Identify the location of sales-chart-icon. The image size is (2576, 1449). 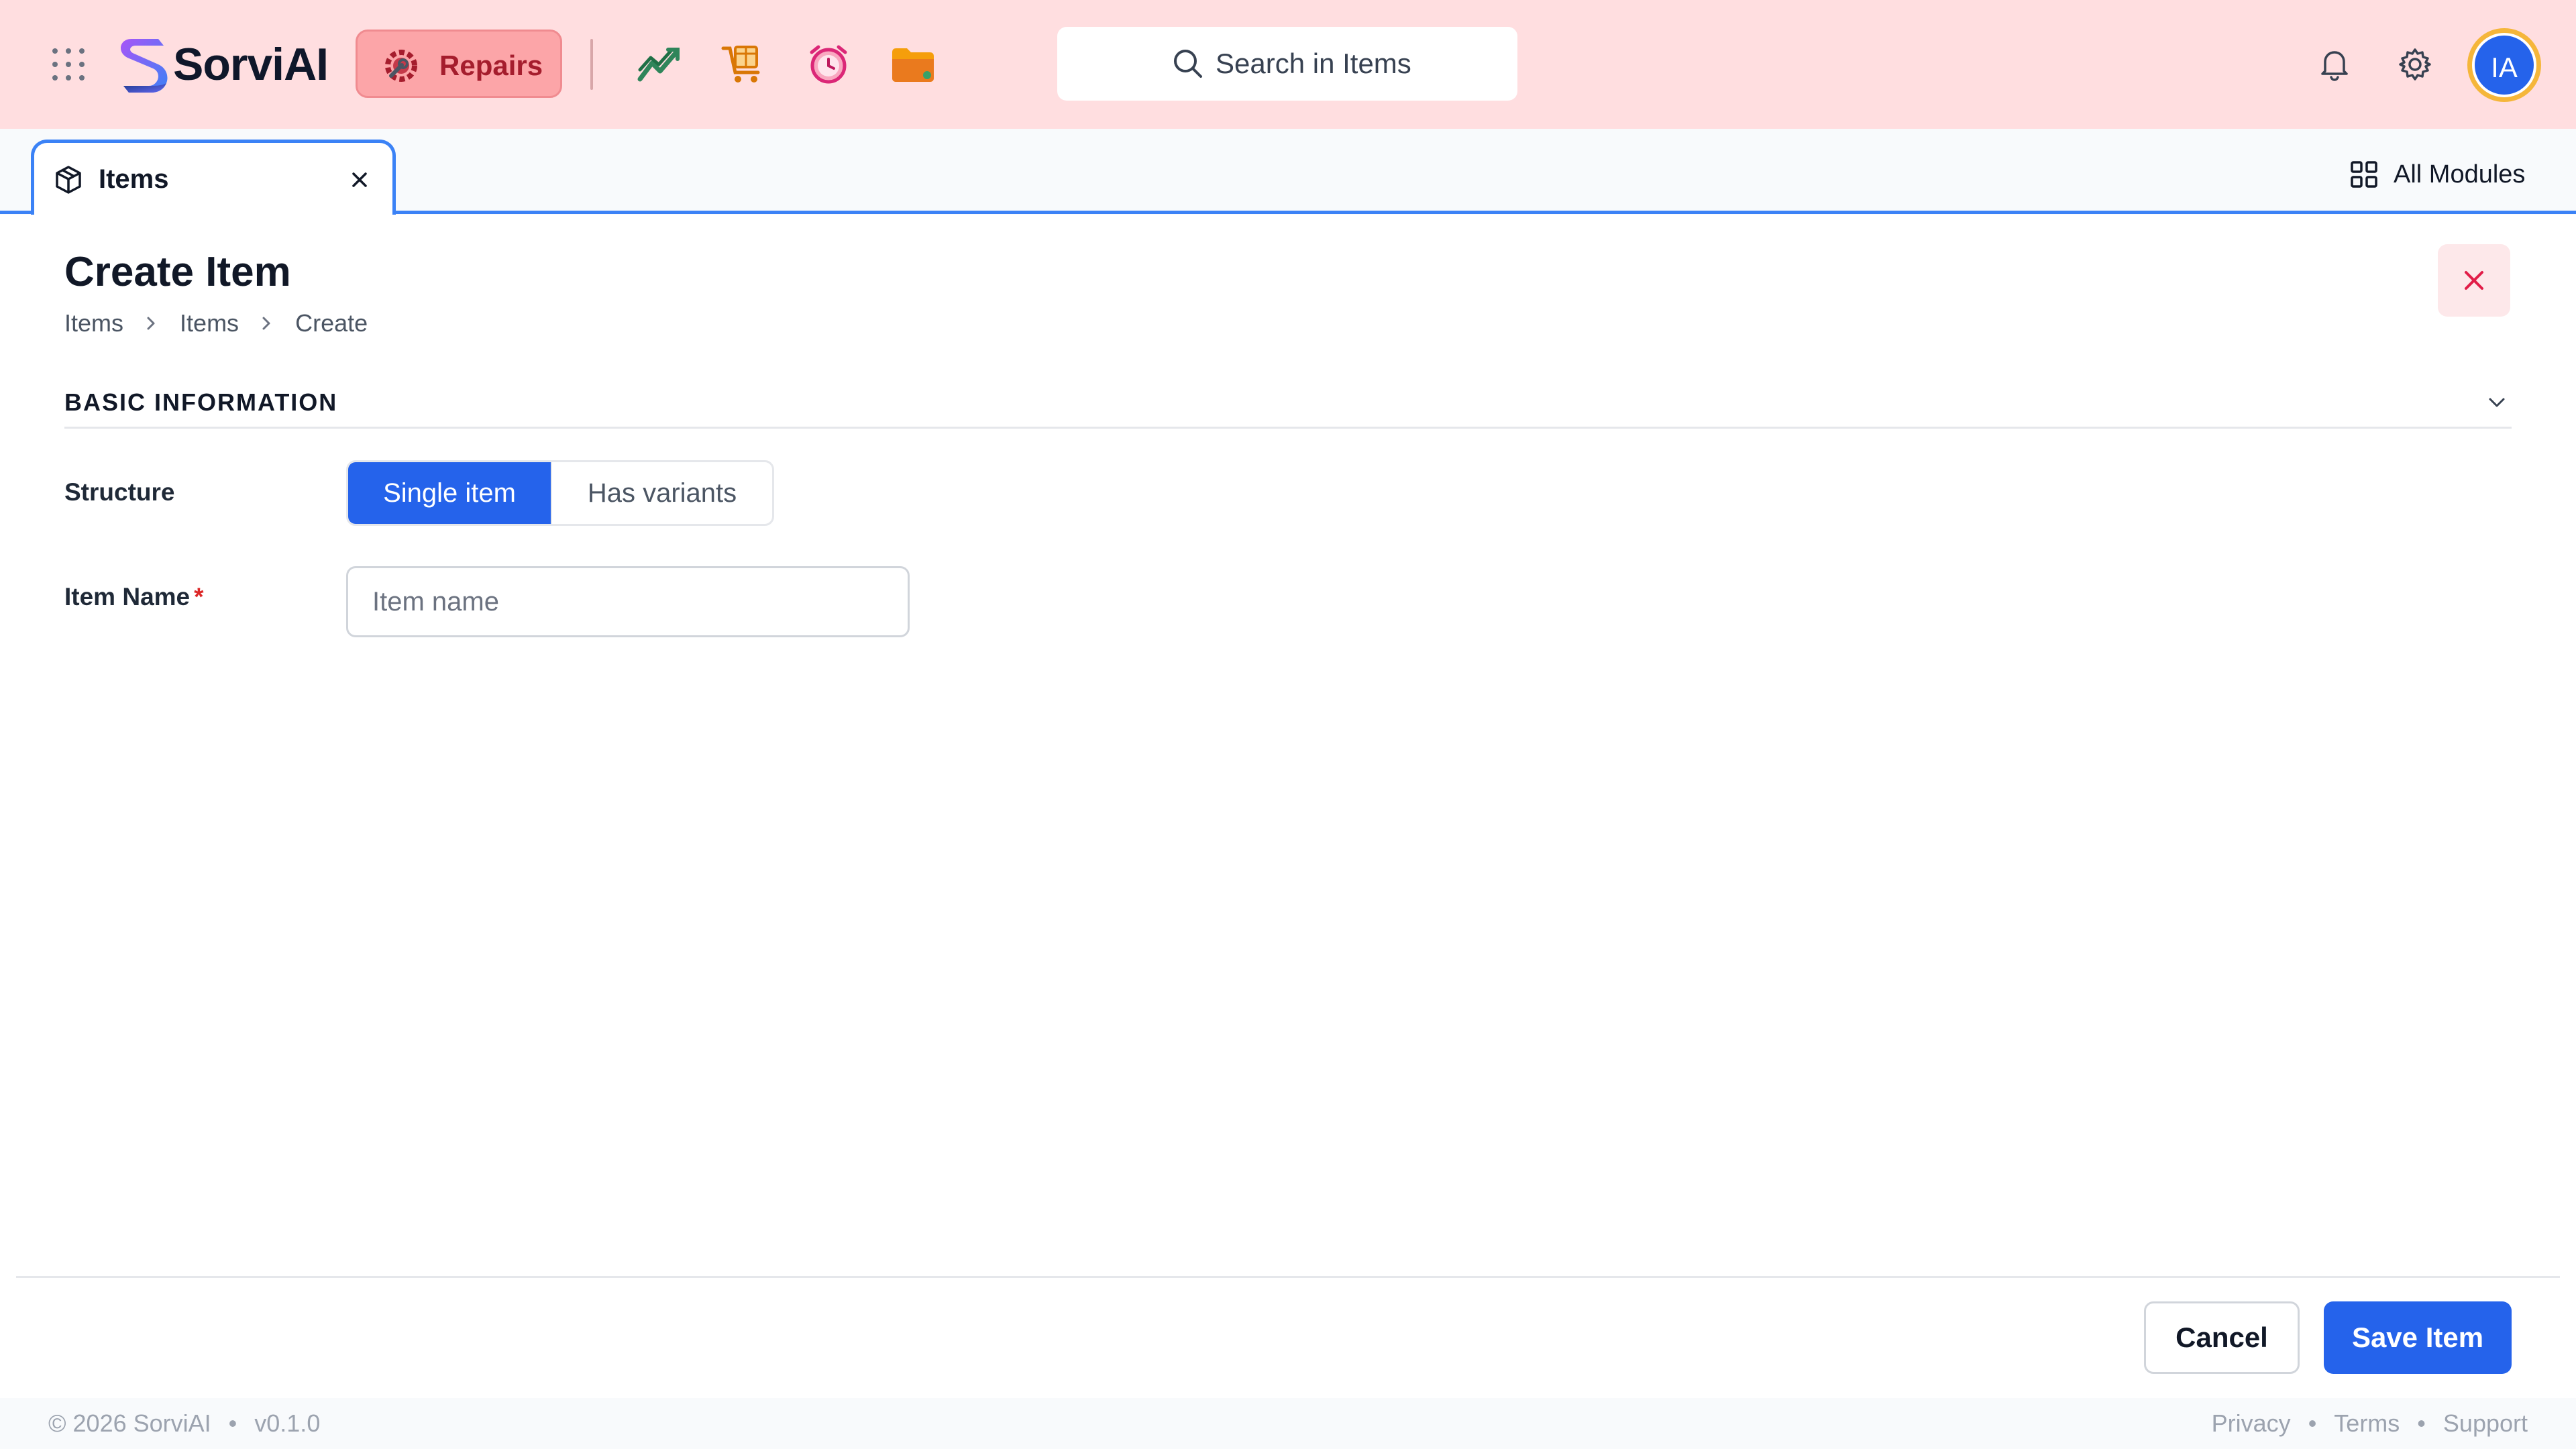
(659, 64).